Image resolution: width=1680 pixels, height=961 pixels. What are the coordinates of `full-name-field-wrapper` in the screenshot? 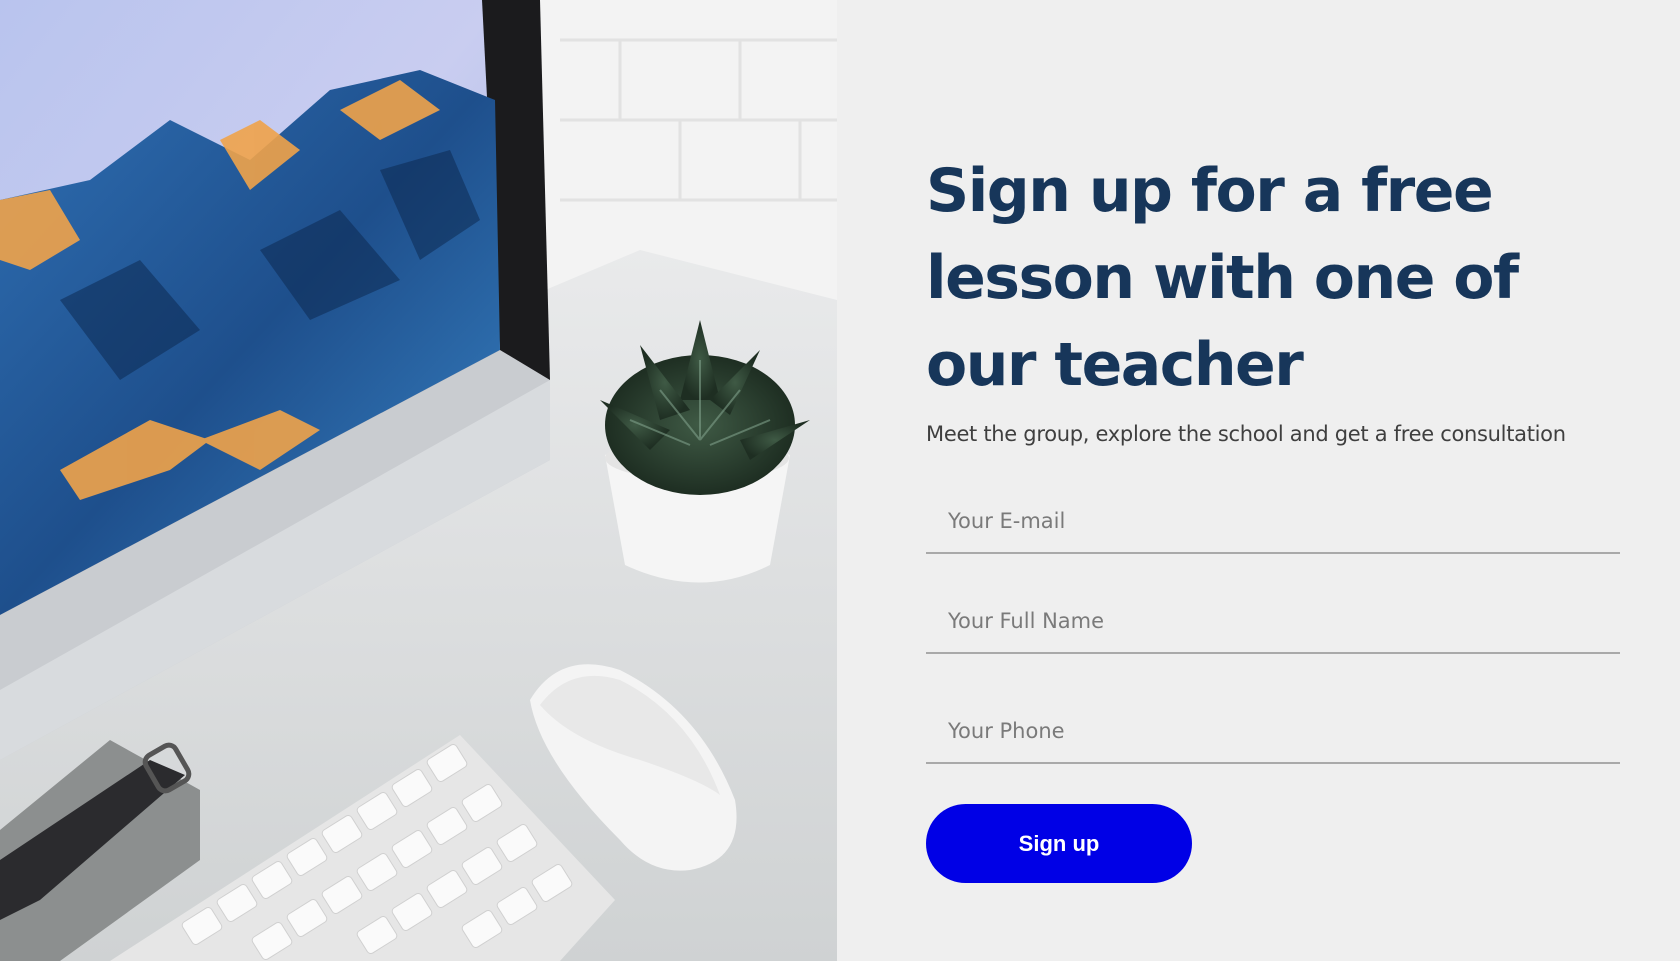 It's located at (1273, 622).